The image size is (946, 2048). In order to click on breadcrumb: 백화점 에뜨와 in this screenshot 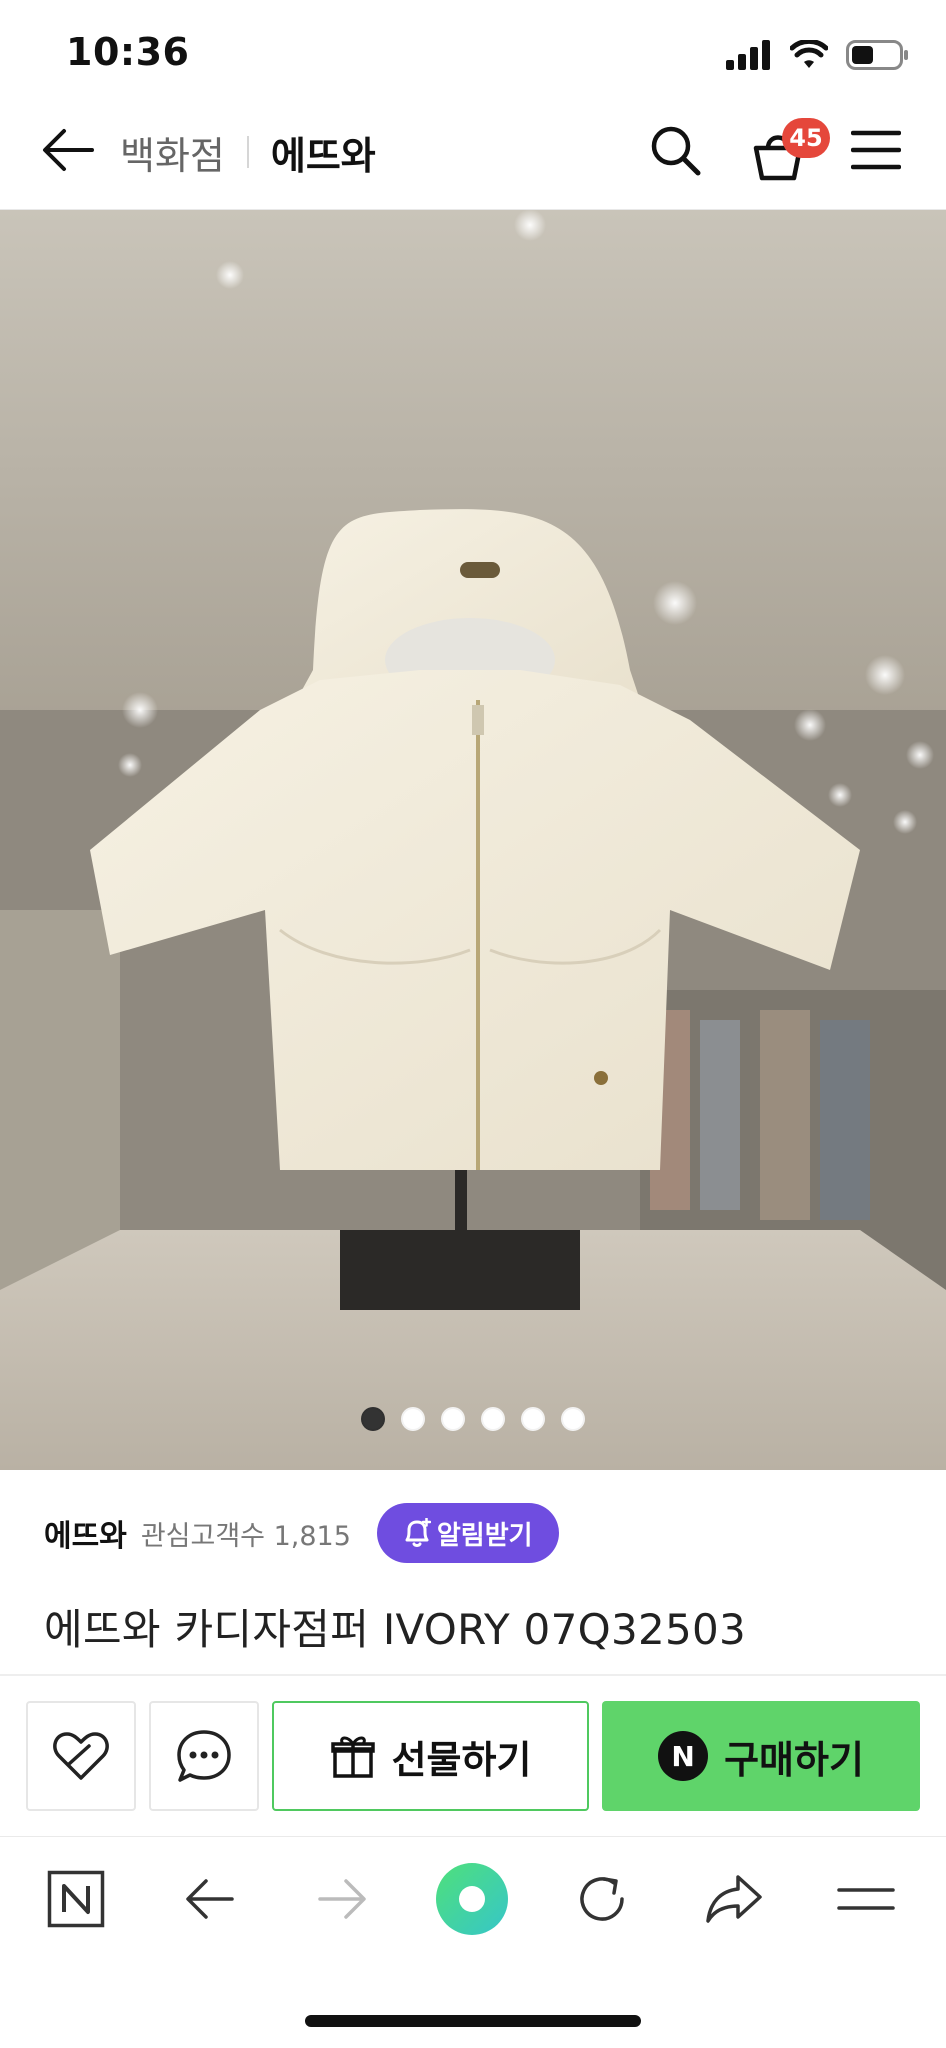, I will do `click(248, 152)`.